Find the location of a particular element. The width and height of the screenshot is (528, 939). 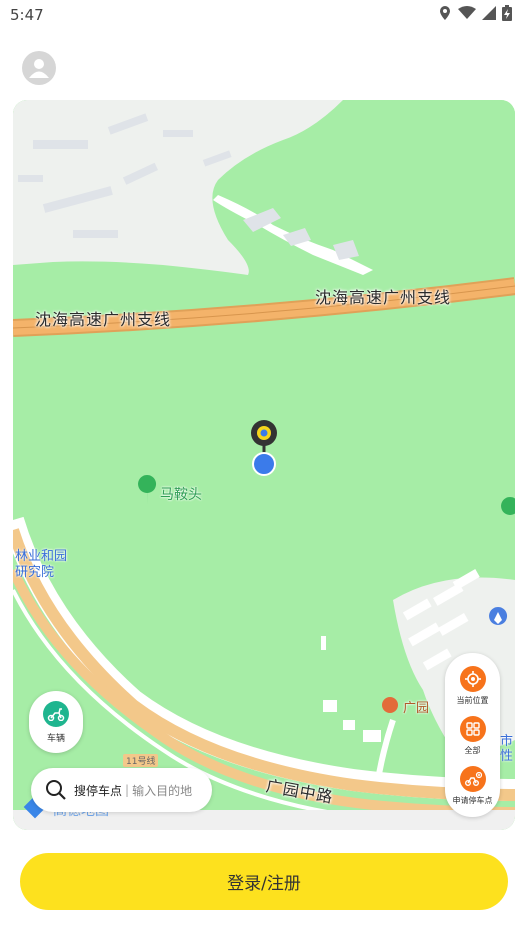

location-icon is located at coordinates (445, 13).